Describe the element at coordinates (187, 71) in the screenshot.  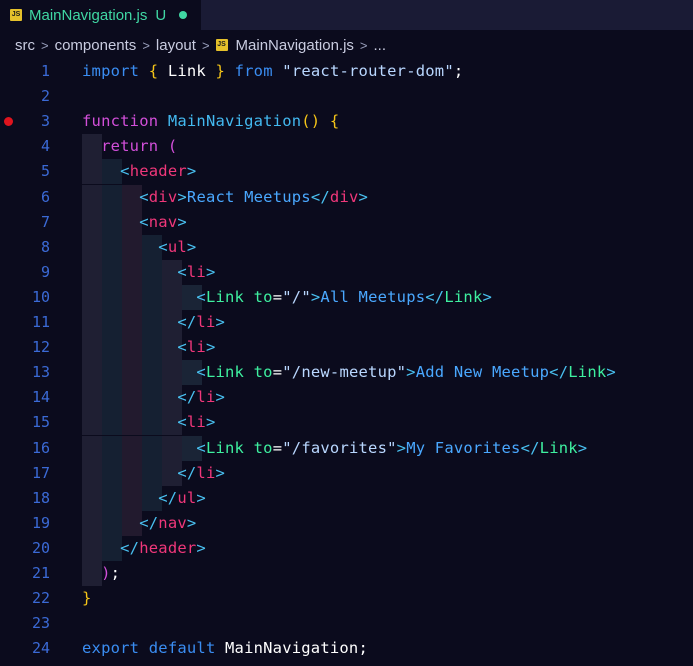
I see `code-token: Link` at that location.